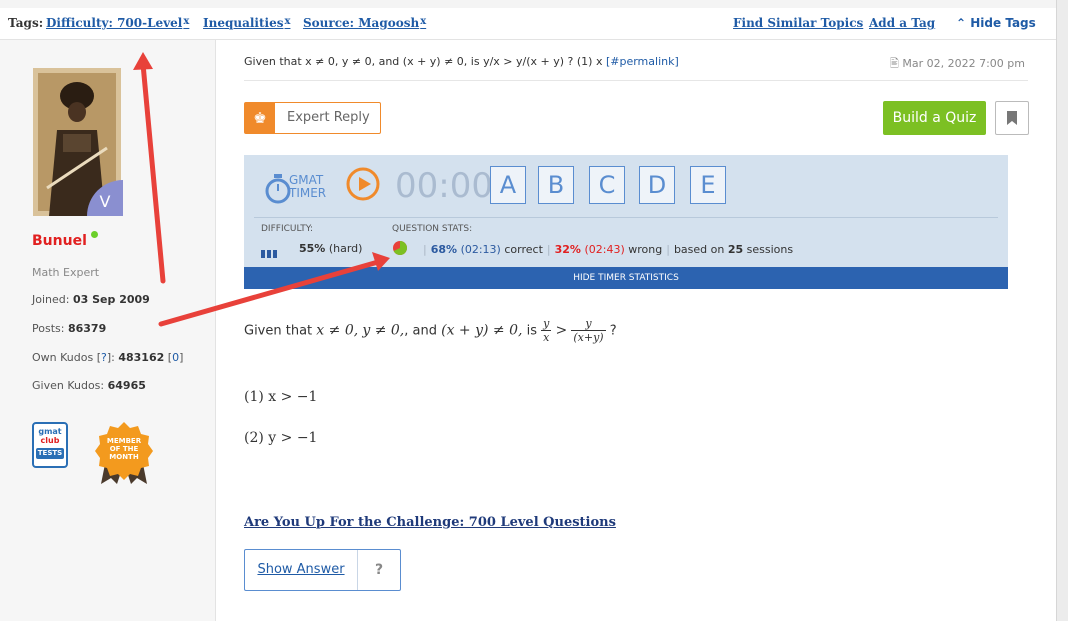 This screenshot has width=1068, height=621. What do you see at coordinates (26, 23) in the screenshot?
I see `tags-label: Tags:` at bounding box center [26, 23].